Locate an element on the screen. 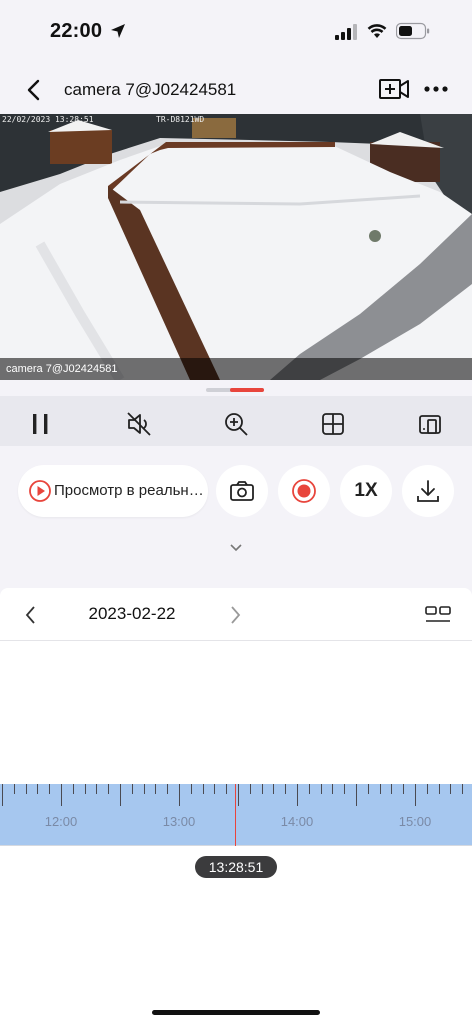  zoom-in-icon is located at coordinates (236, 424).